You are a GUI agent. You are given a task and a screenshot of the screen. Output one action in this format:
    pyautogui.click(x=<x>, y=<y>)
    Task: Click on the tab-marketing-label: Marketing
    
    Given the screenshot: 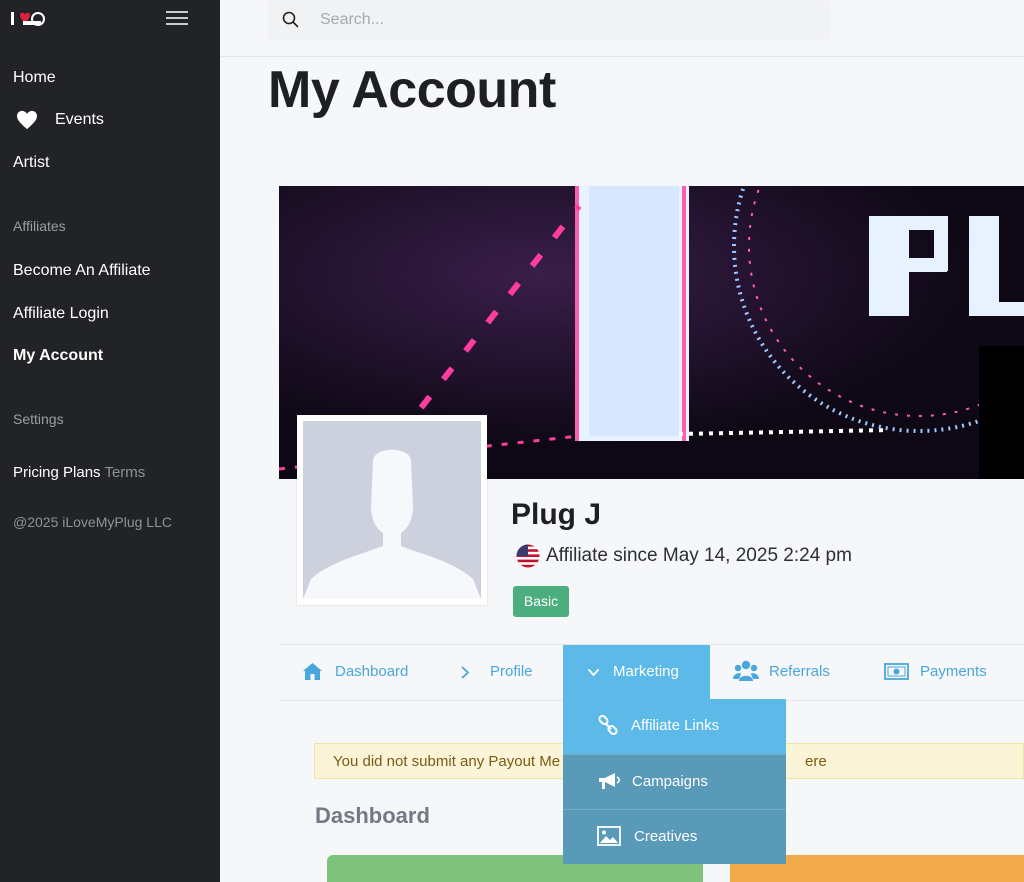 What is the action you would take?
    pyautogui.click(x=646, y=671)
    